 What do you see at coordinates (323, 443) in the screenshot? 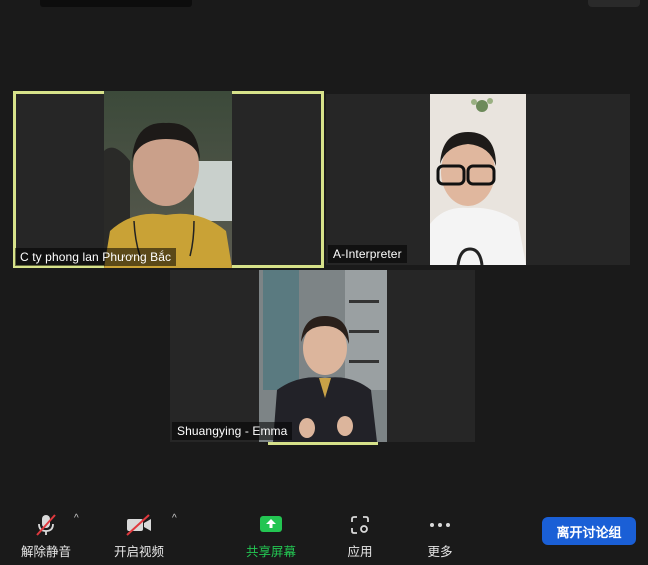
I see `speaker-indicator-bar` at bounding box center [323, 443].